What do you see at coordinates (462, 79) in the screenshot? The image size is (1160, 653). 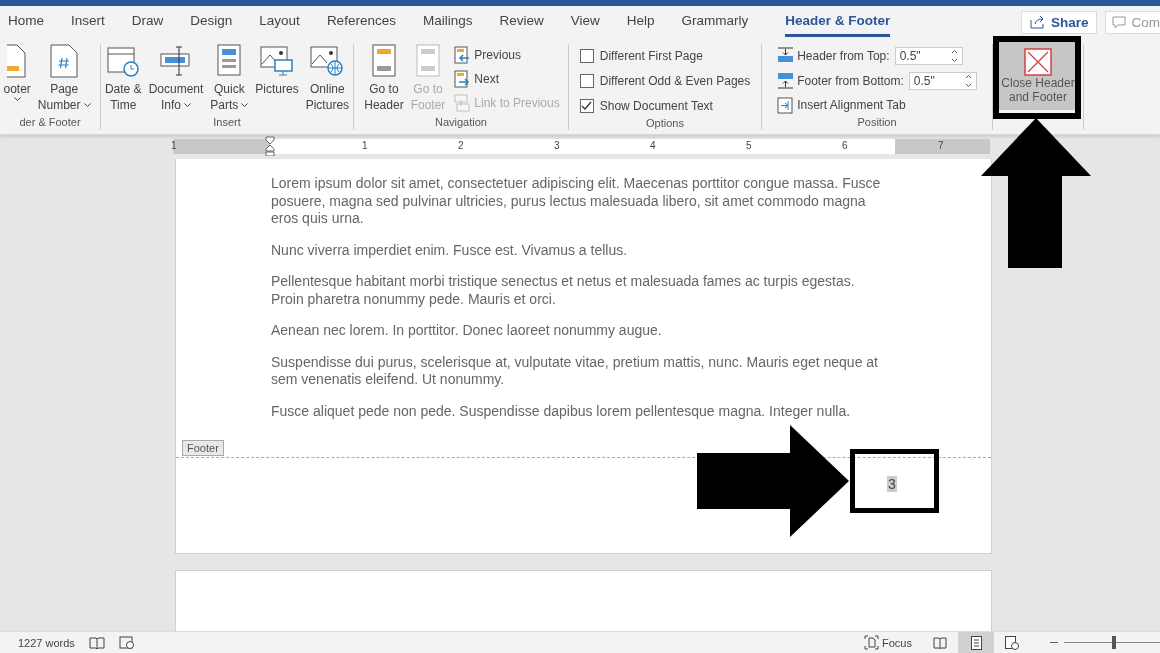 I see `next-icon` at bounding box center [462, 79].